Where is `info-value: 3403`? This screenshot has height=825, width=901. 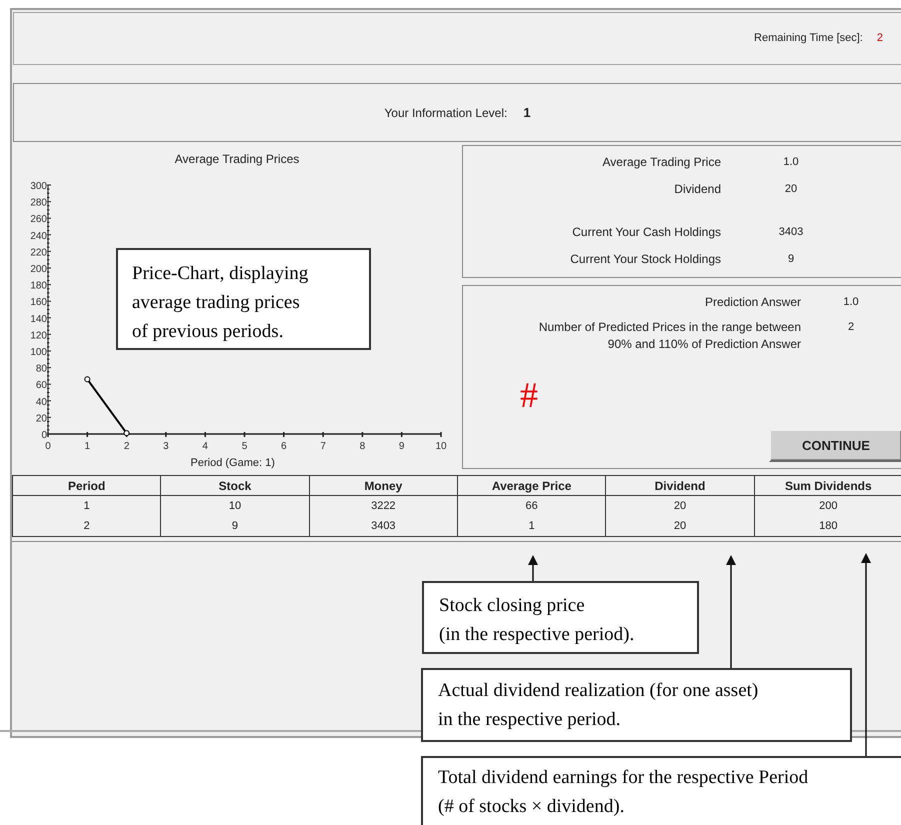
info-value: 3403 is located at coordinates (791, 232).